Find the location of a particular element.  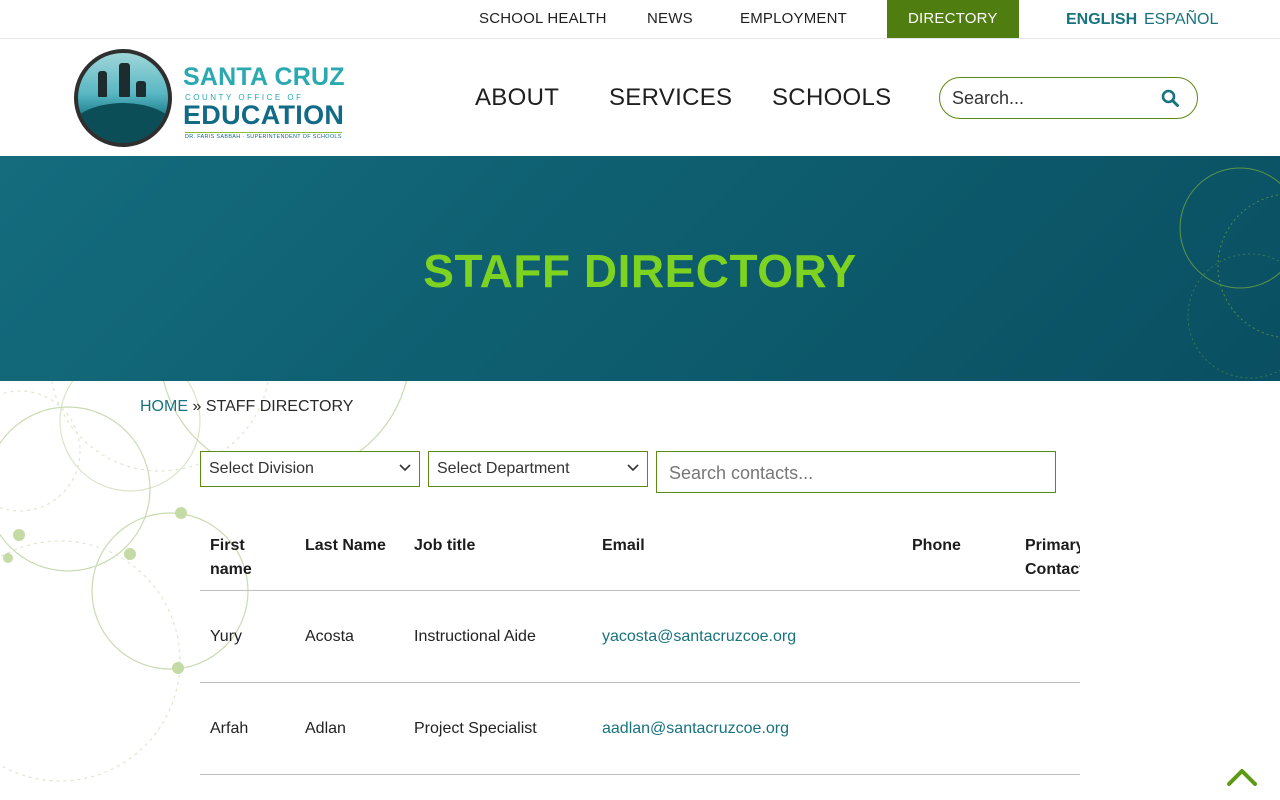

language-english: ENGLISH is located at coordinates (1101, 19).